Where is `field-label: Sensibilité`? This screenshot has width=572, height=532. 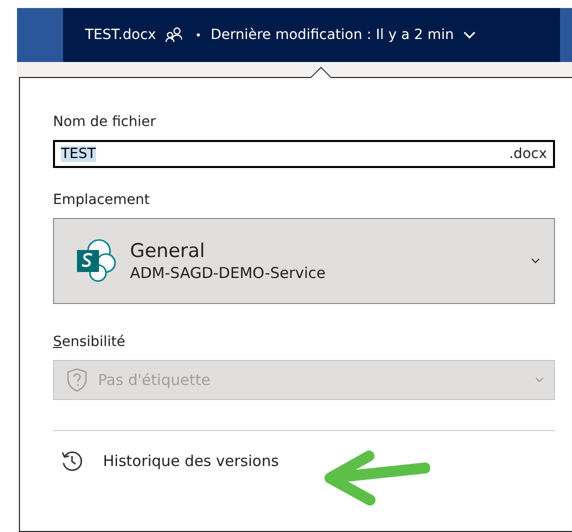
field-label: Sensibilité is located at coordinates (89, 342).